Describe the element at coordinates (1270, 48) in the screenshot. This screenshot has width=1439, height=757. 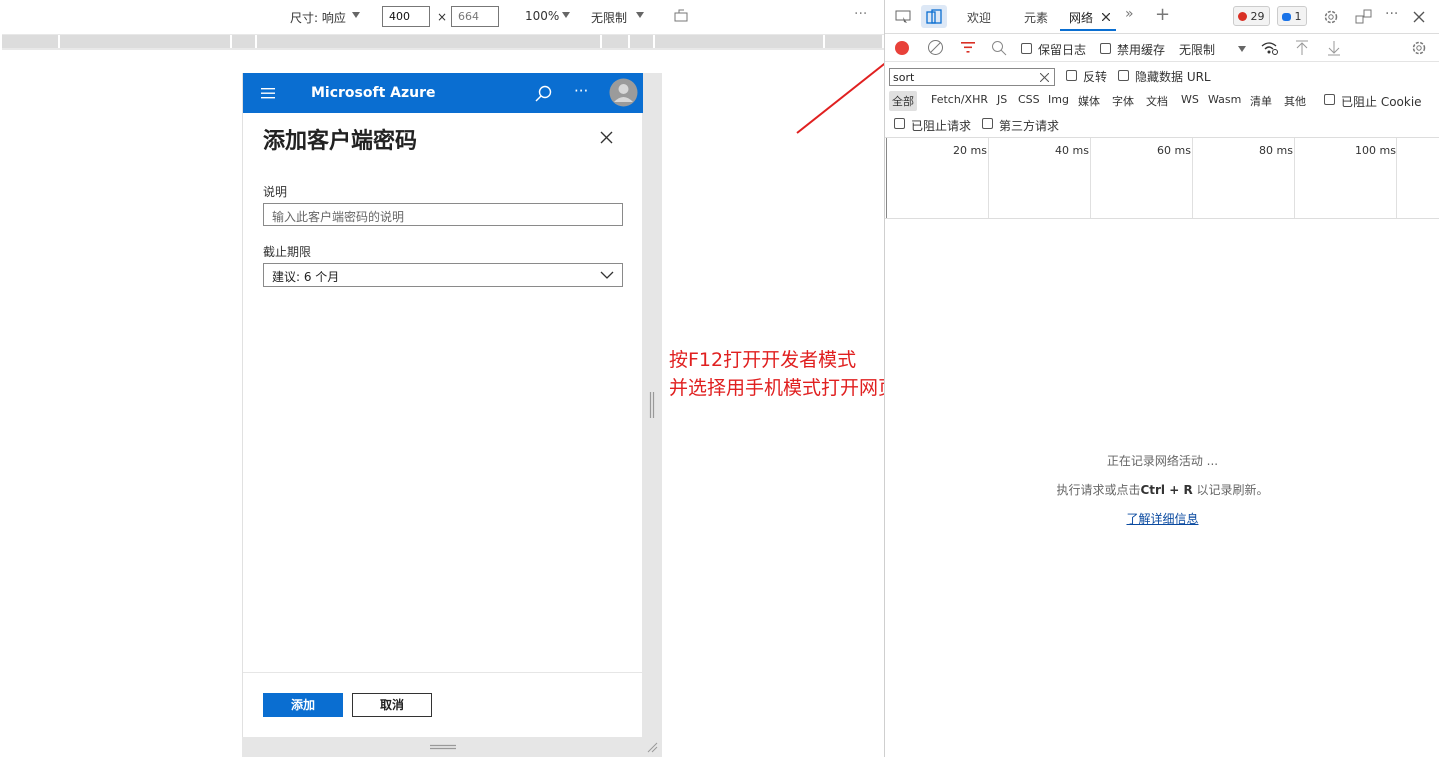
I see `wifi-settings-icon` at that location.